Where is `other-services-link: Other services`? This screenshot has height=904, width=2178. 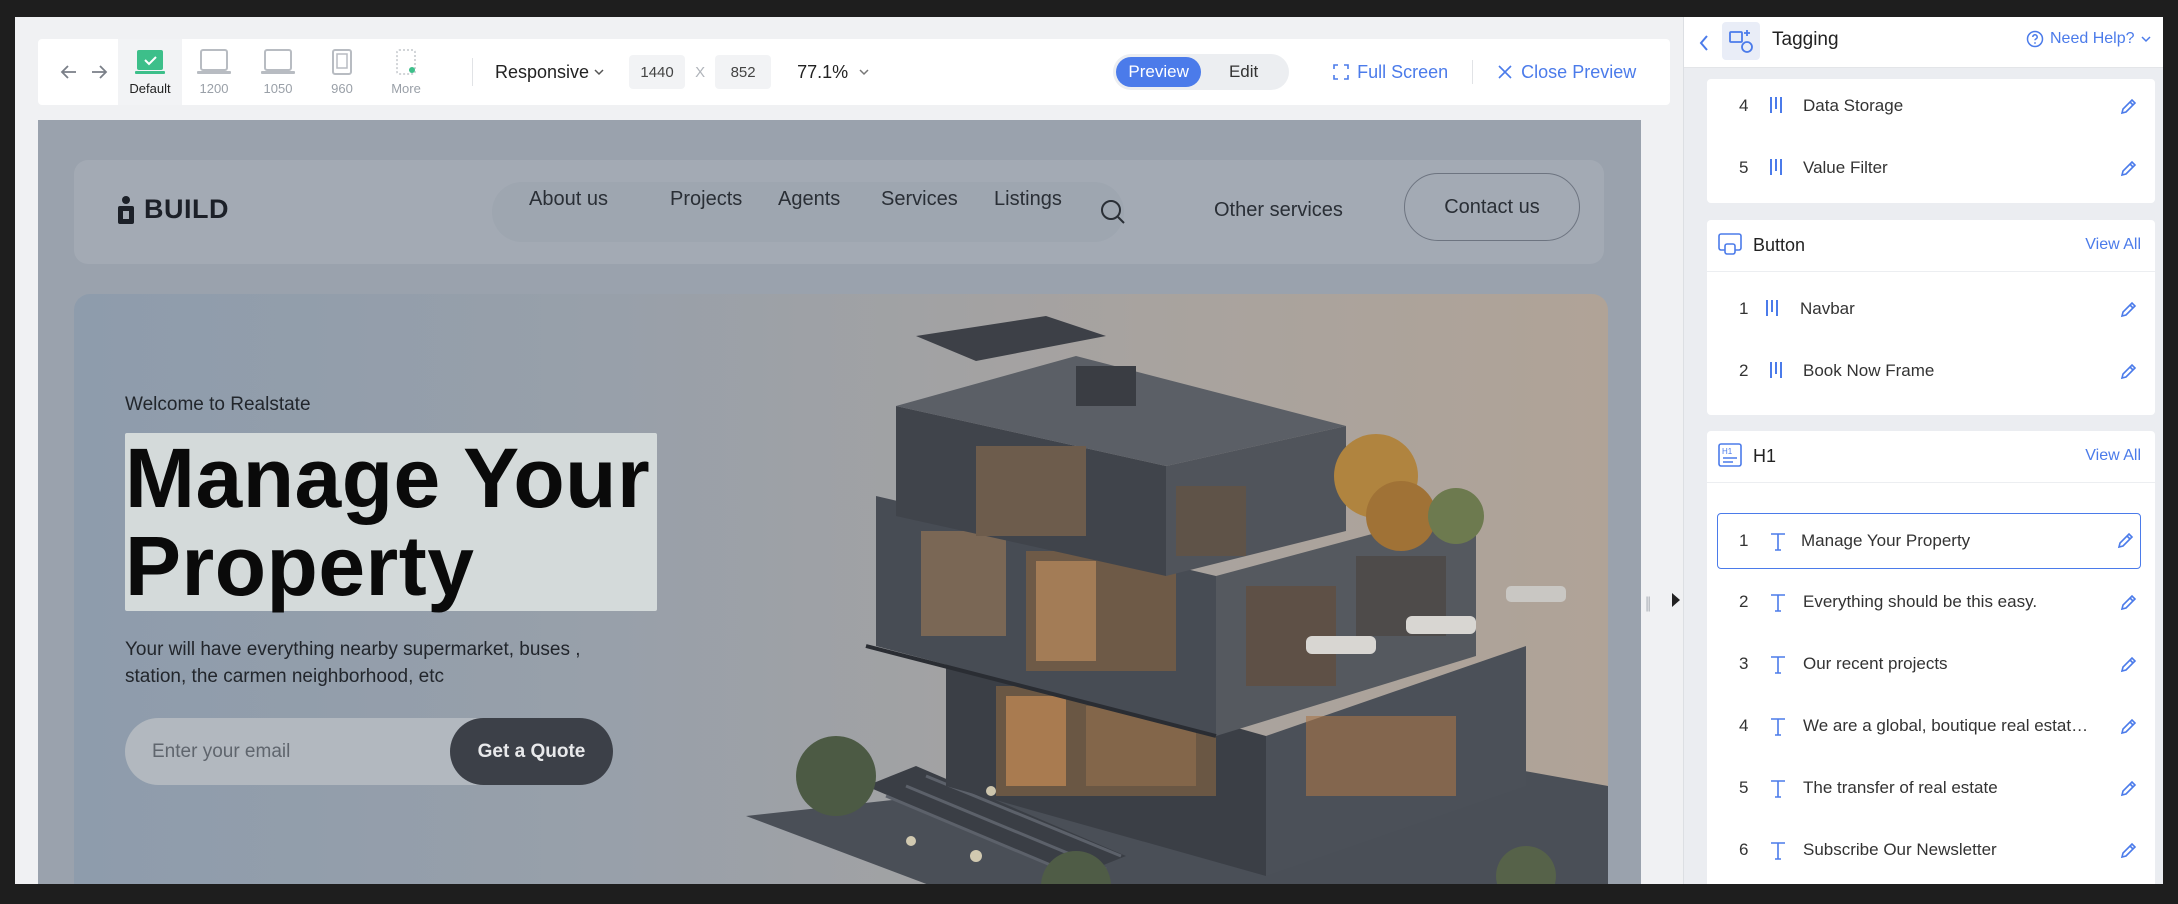 other-services-link: Other services is located at coordinates (1278, 210).